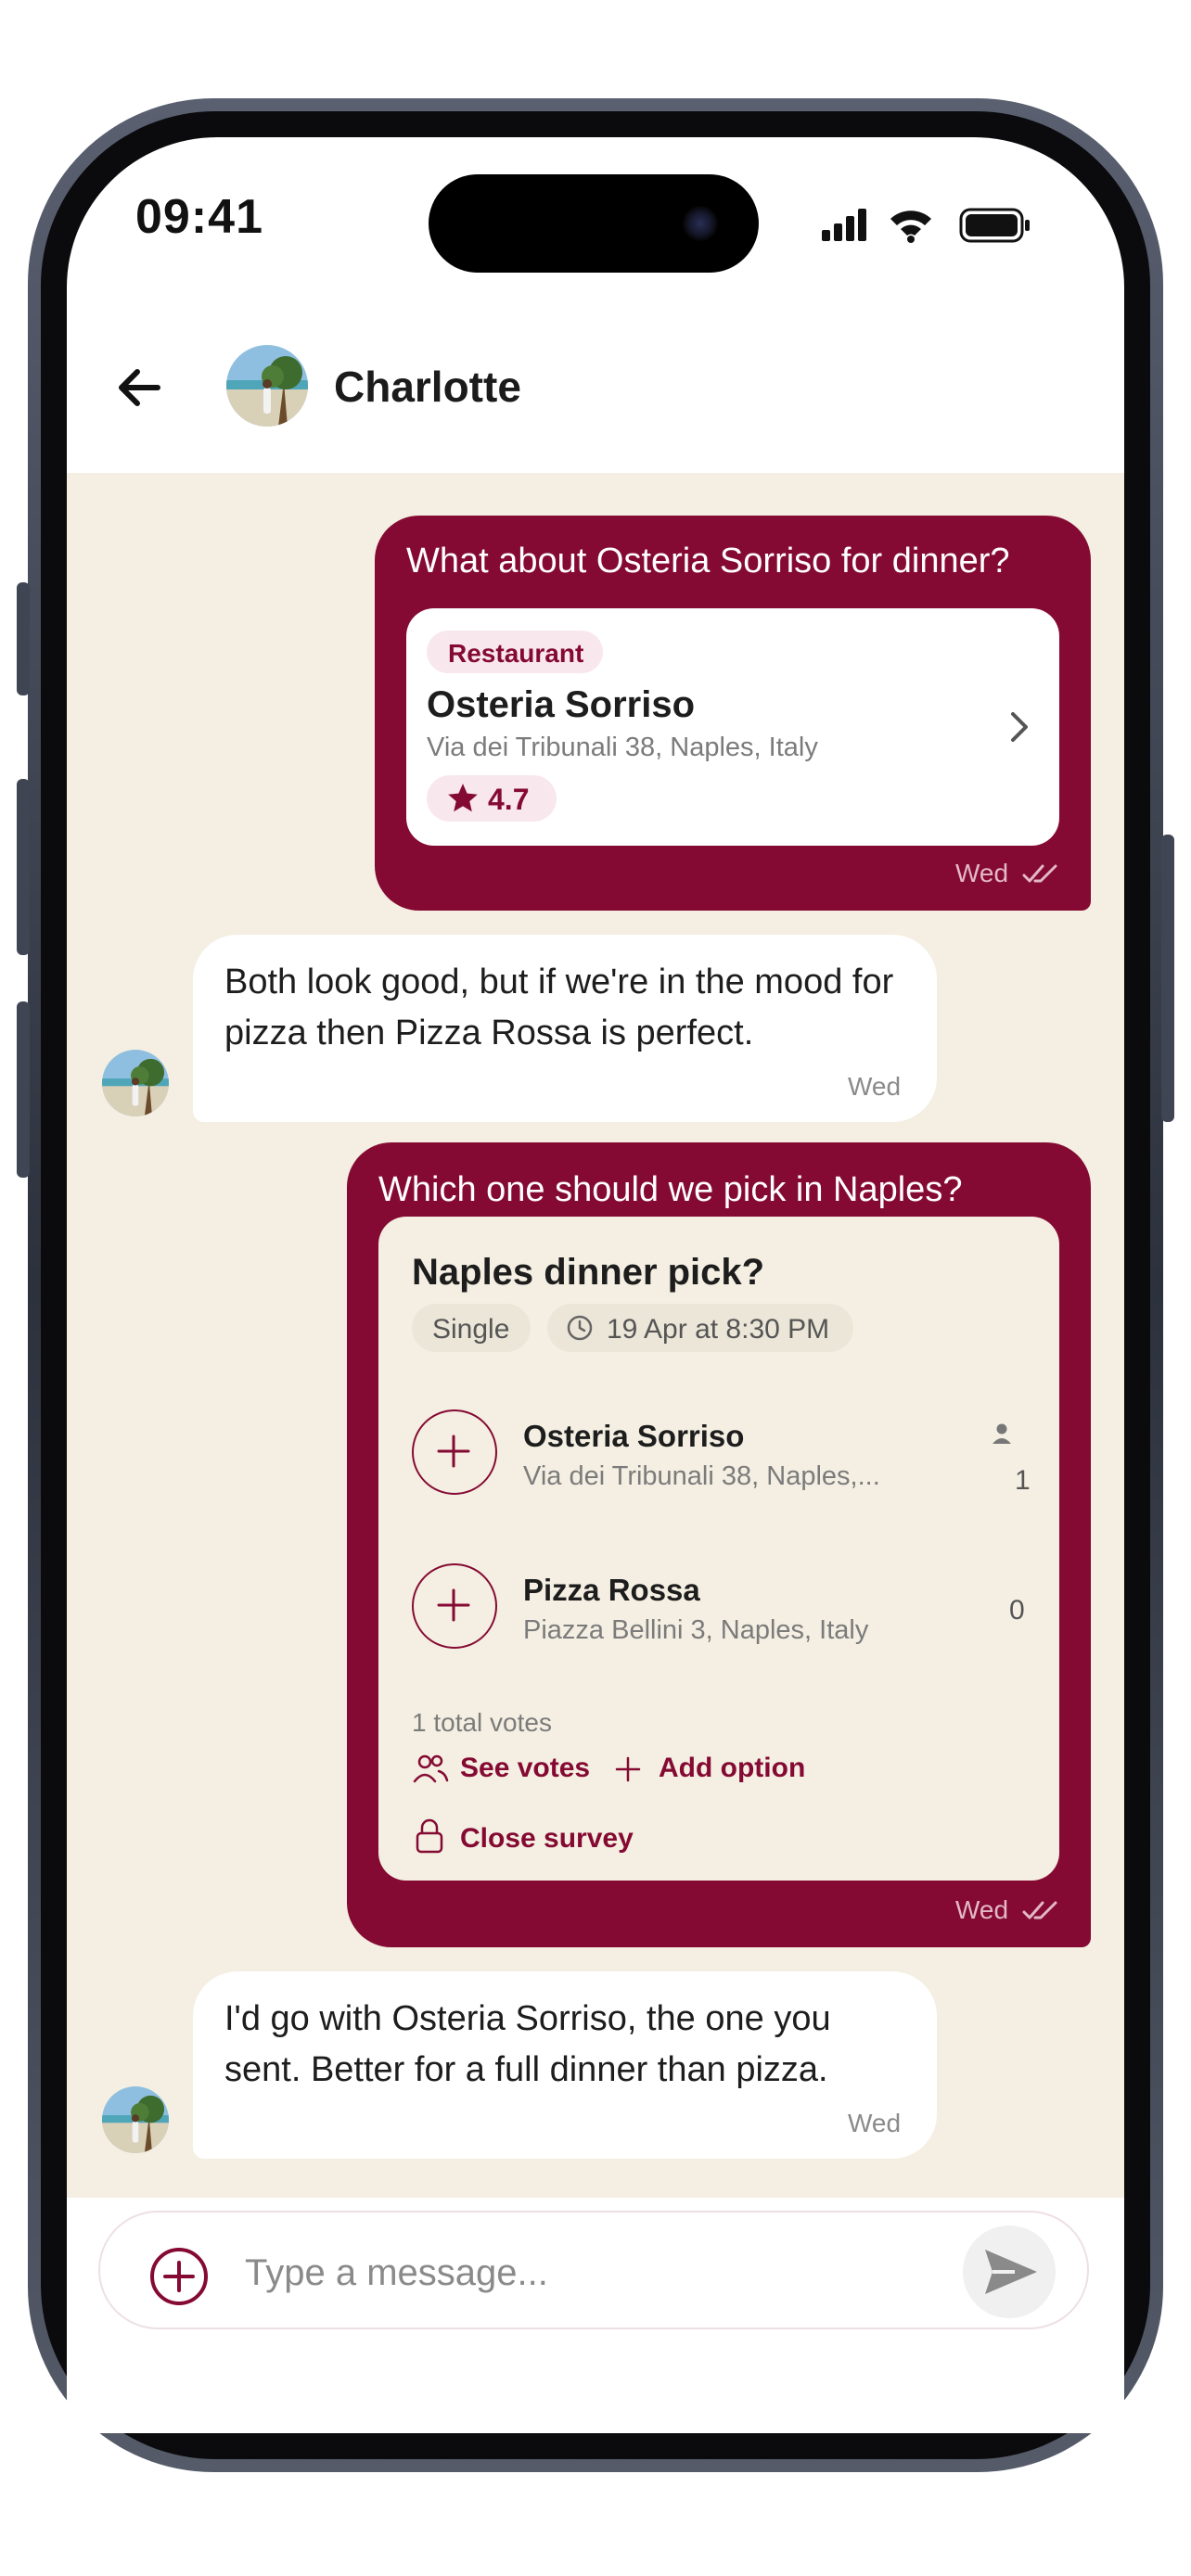 The height and width of the screenshot is (2576, 1191). I want to click on action-button, so click(23, 638).